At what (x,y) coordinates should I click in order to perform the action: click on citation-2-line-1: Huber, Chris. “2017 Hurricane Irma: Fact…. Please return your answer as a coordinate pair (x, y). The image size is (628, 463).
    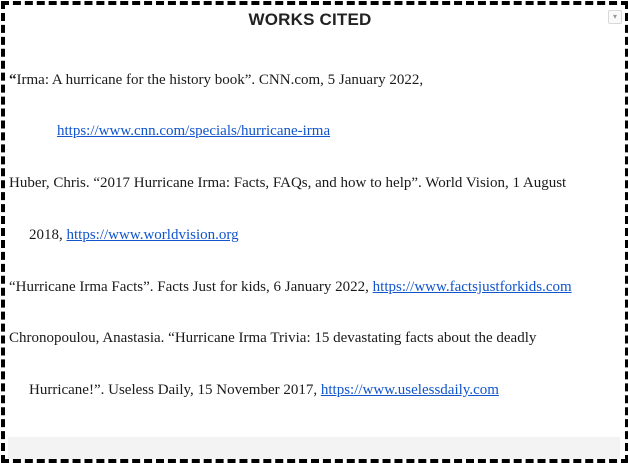
    Looking at the image, I should click on (287, 183).